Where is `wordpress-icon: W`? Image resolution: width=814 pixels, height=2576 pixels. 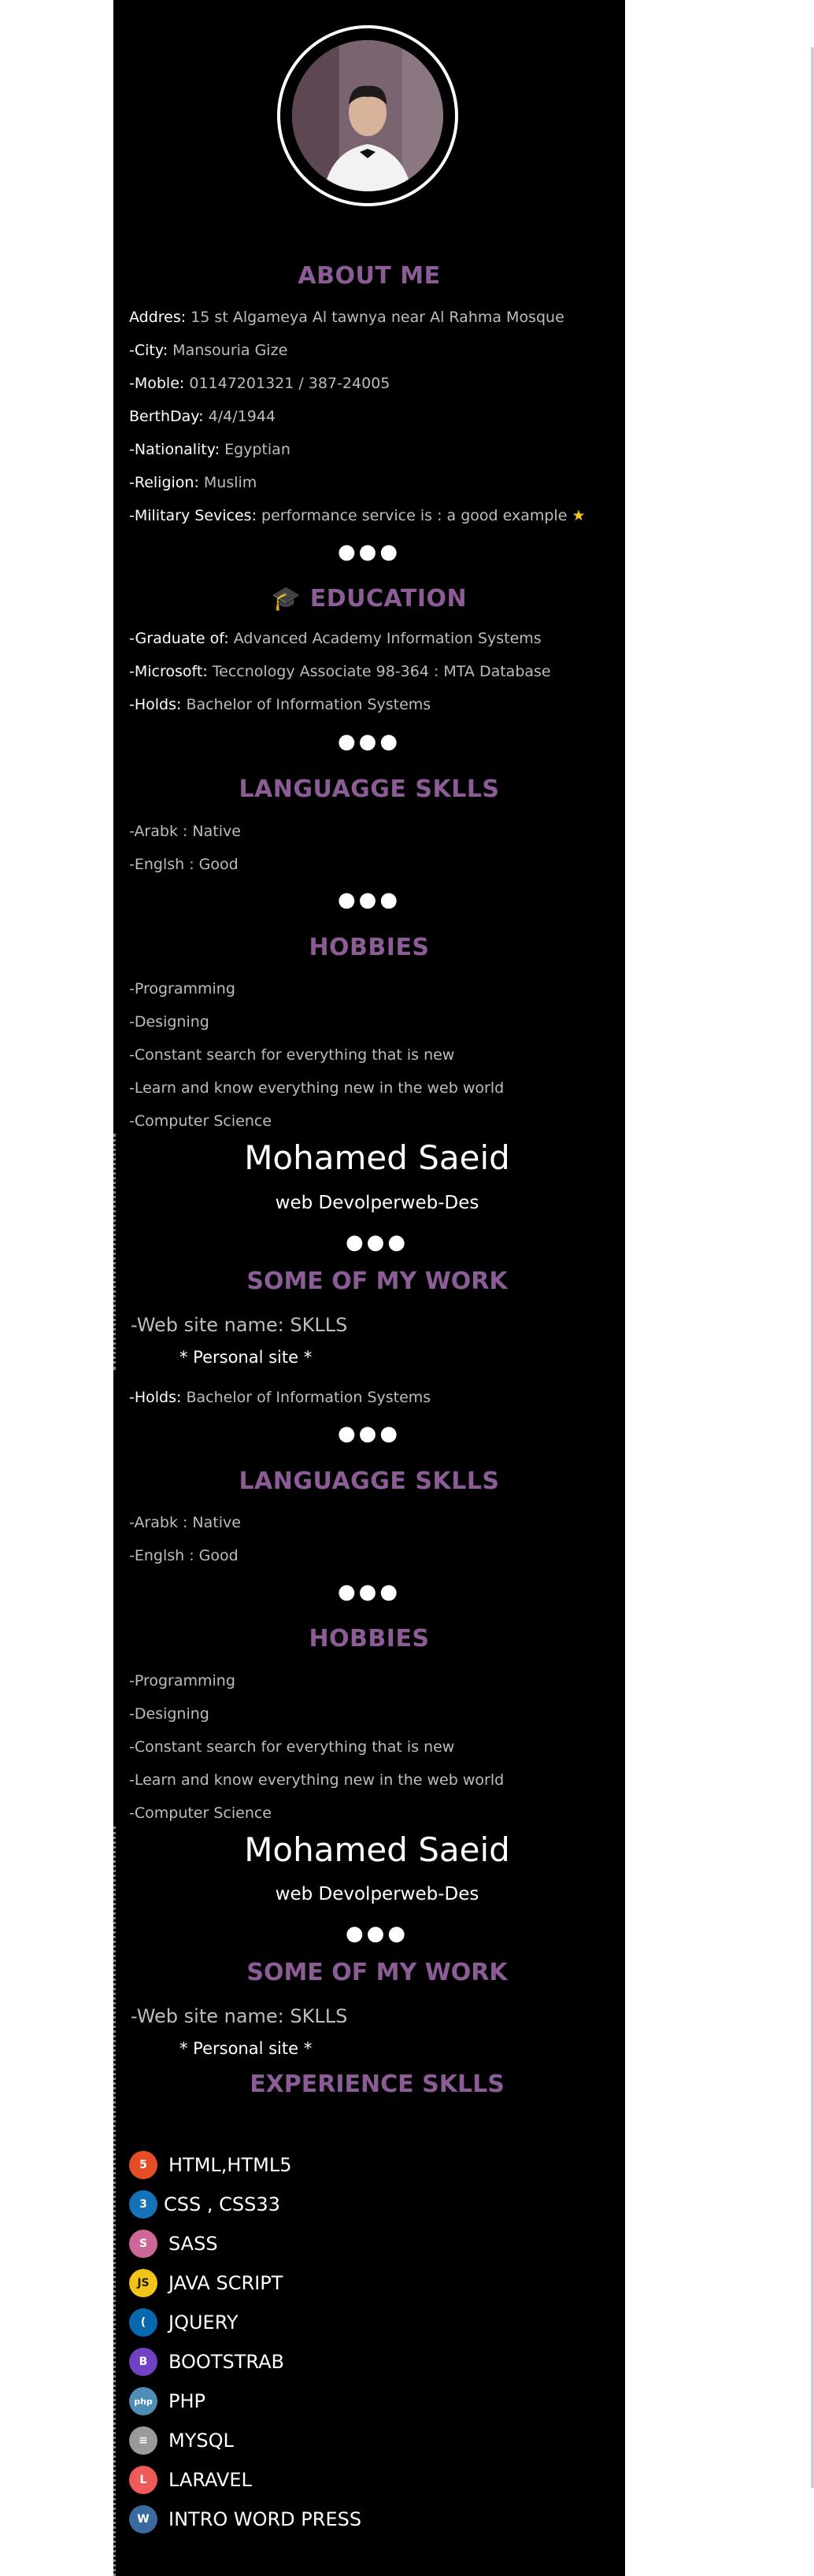 wordpress-icon: W is located at coordinates (143, 2519).